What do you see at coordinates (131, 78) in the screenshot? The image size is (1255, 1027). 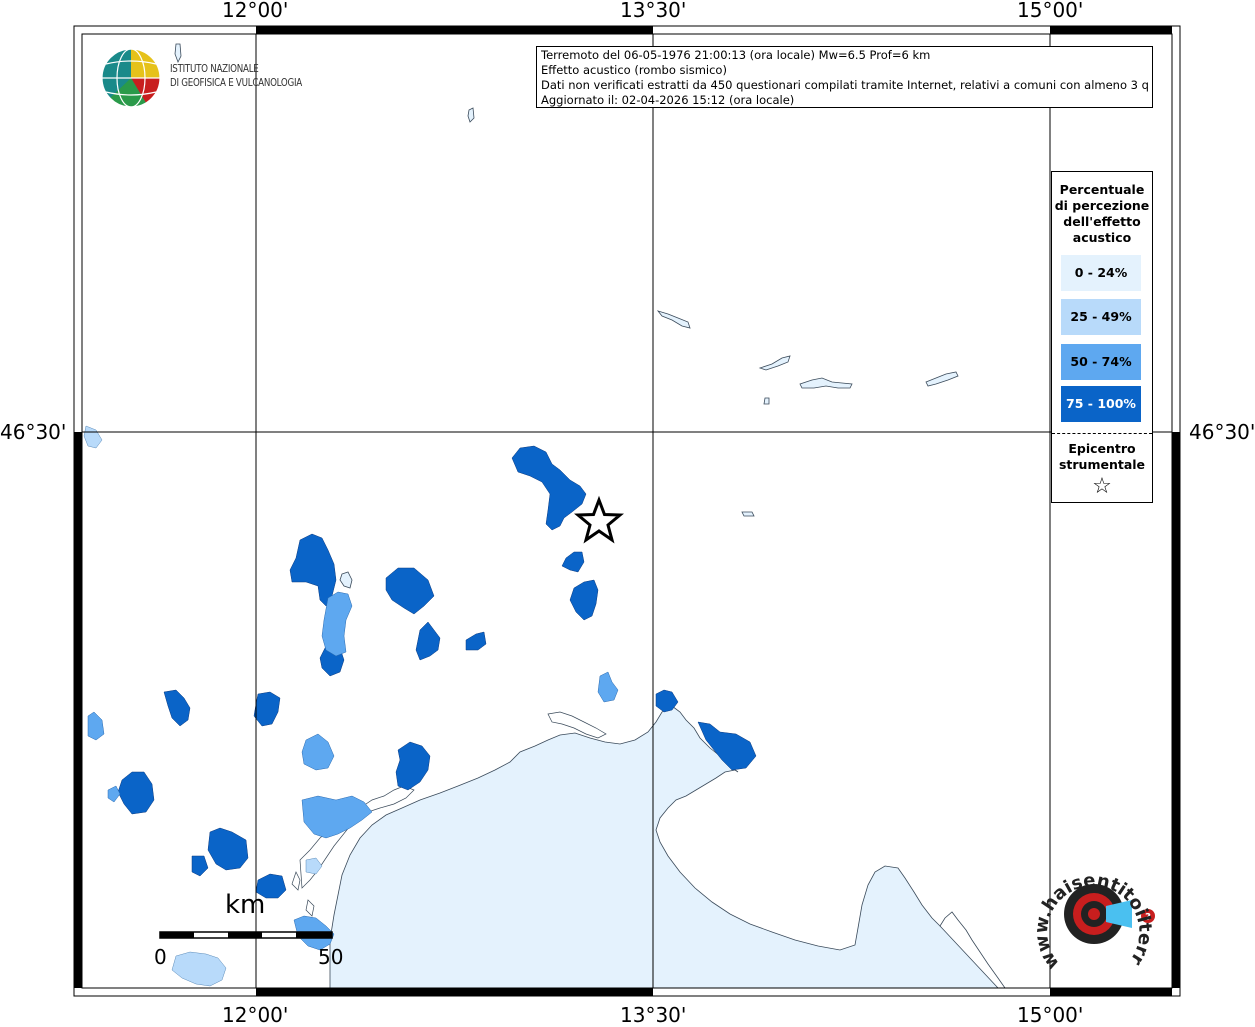 I see `ingv-logo-icon` at bounding box center [131, 78].